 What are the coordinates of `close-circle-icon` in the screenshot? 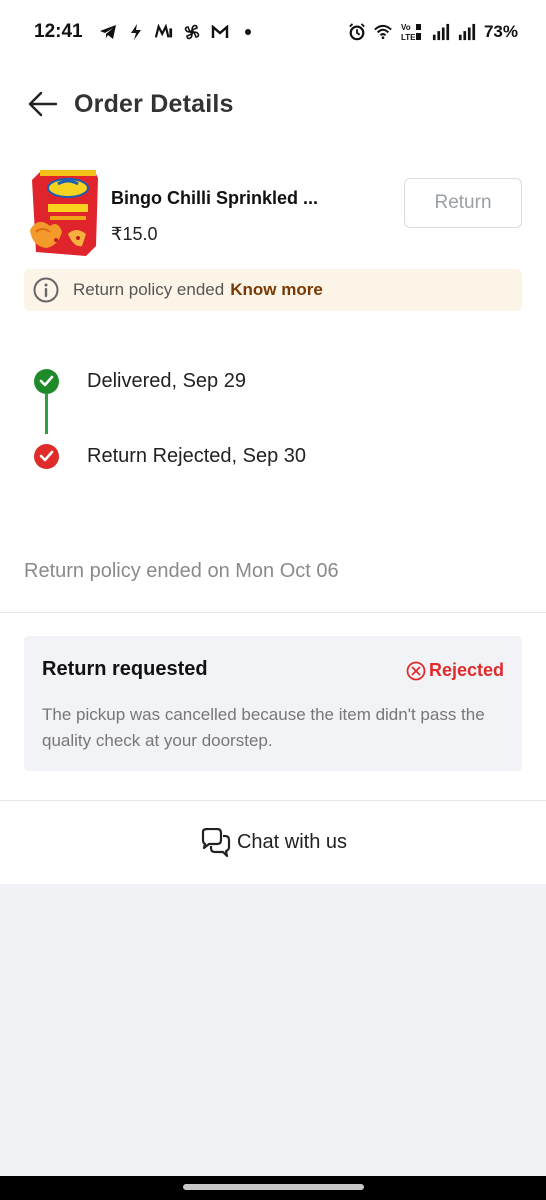 It's located at (416, 670).